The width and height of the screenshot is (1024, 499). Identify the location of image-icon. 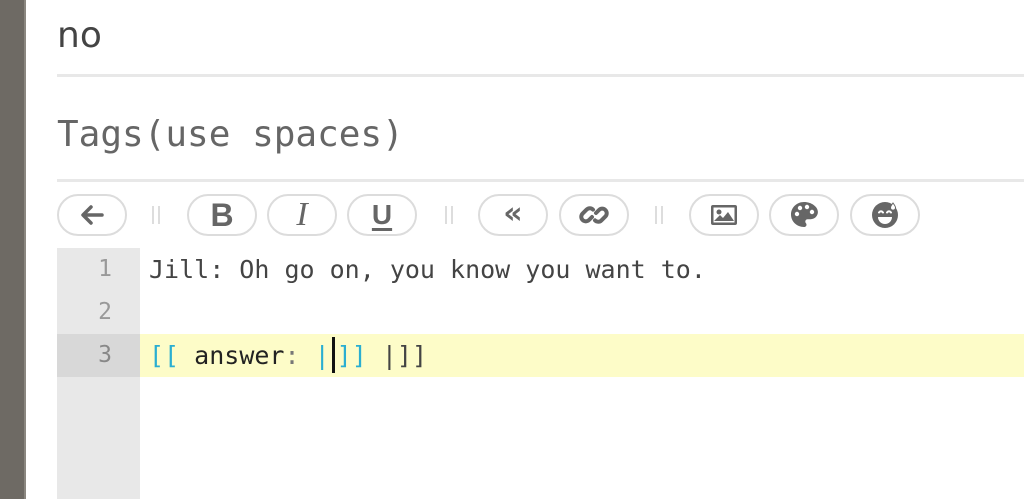
(724, 215).